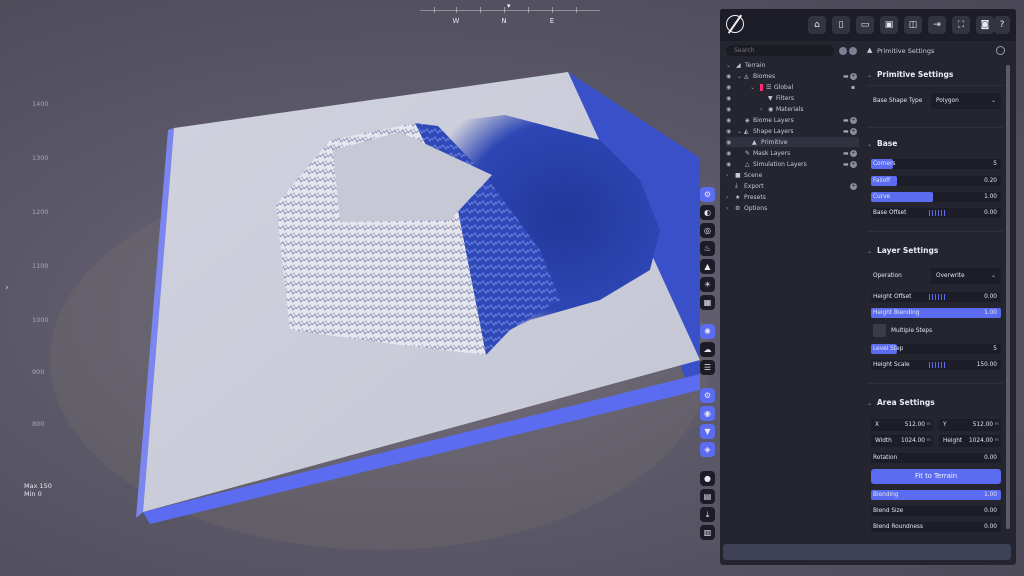 The width and height of the screenshot is (1024, 576). Describe the element at coordinates (707, 514) in the screenshot. I see `download-icon: ⤓` at that location.